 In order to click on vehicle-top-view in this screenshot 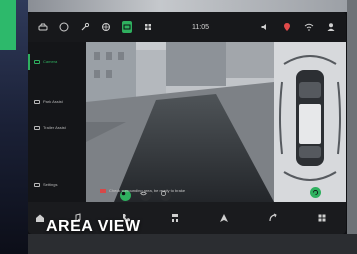, I will do `click(310, 118)`.